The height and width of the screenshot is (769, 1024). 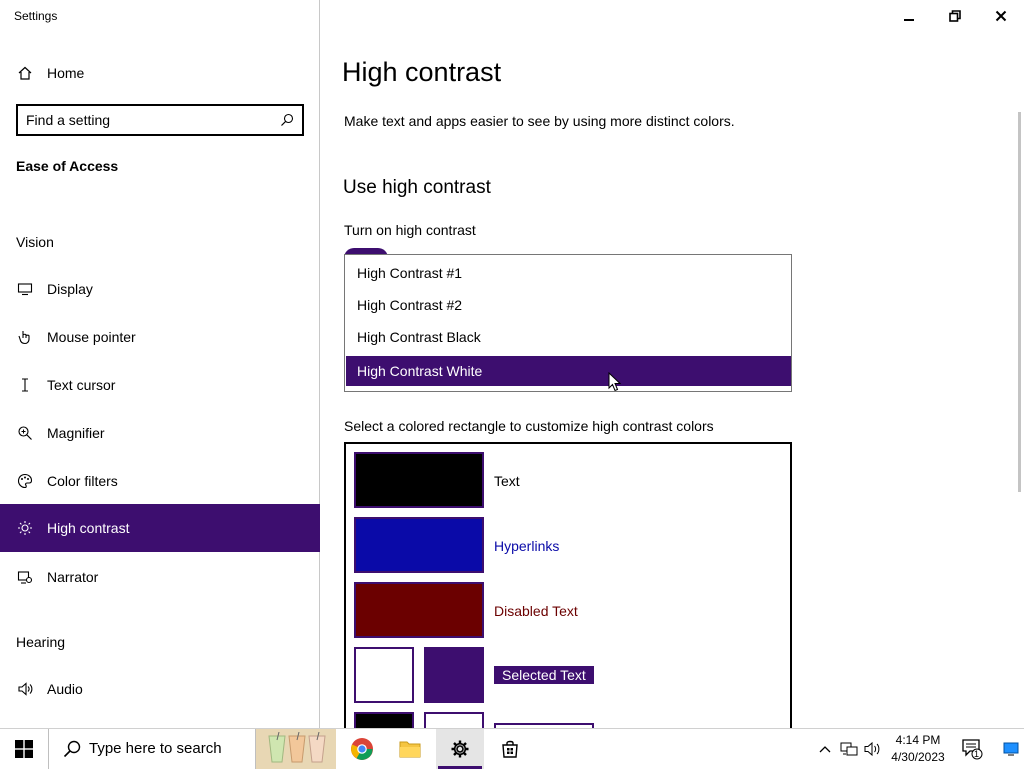 I want to click on bubble-tea-search-highlight, so click(x=296, y=749).